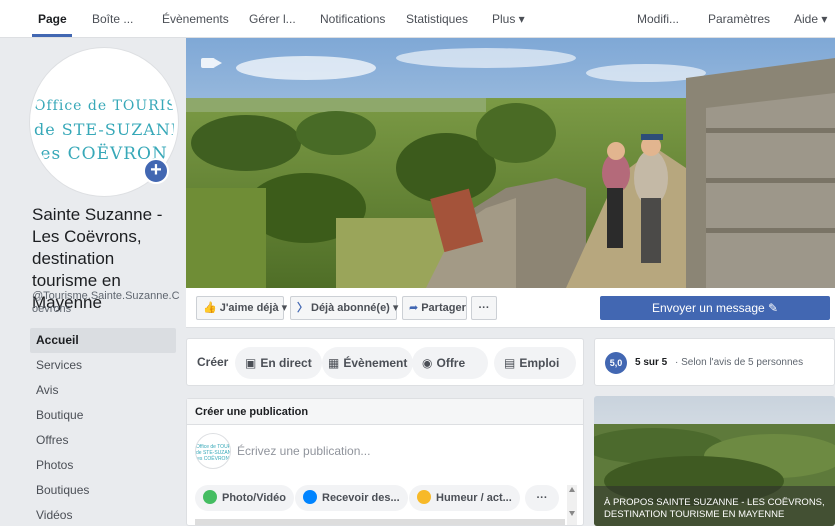  I want to click on share-button: ➦ Partager, so click(434, 308).